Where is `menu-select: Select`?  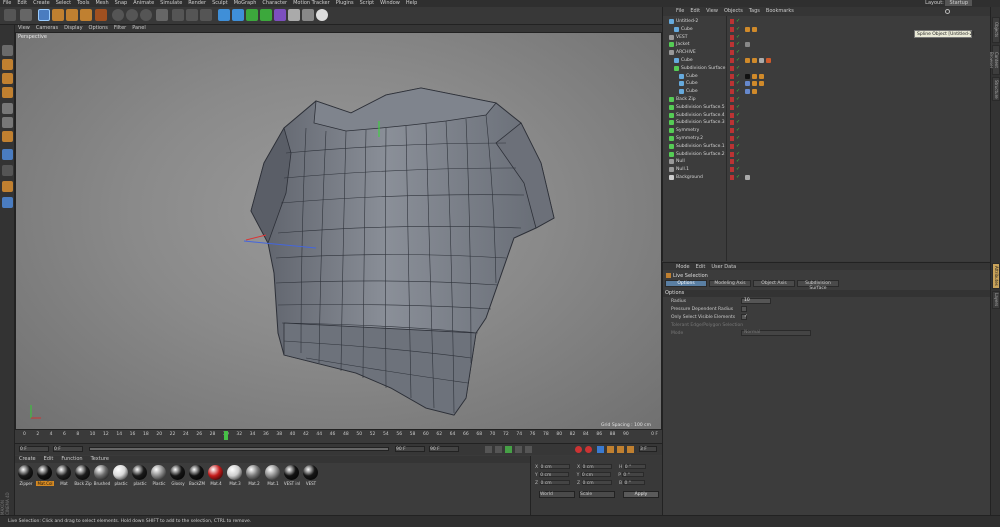 menu-select: Select is located at coordinates (63, 3).